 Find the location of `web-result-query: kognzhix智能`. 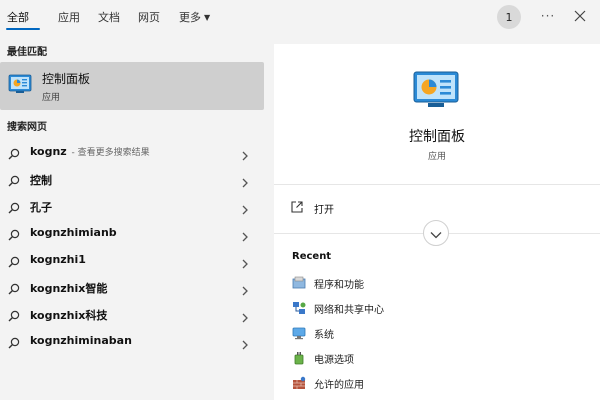

web-result-query: kognzhix智能 is located at coordinates (69, 288).